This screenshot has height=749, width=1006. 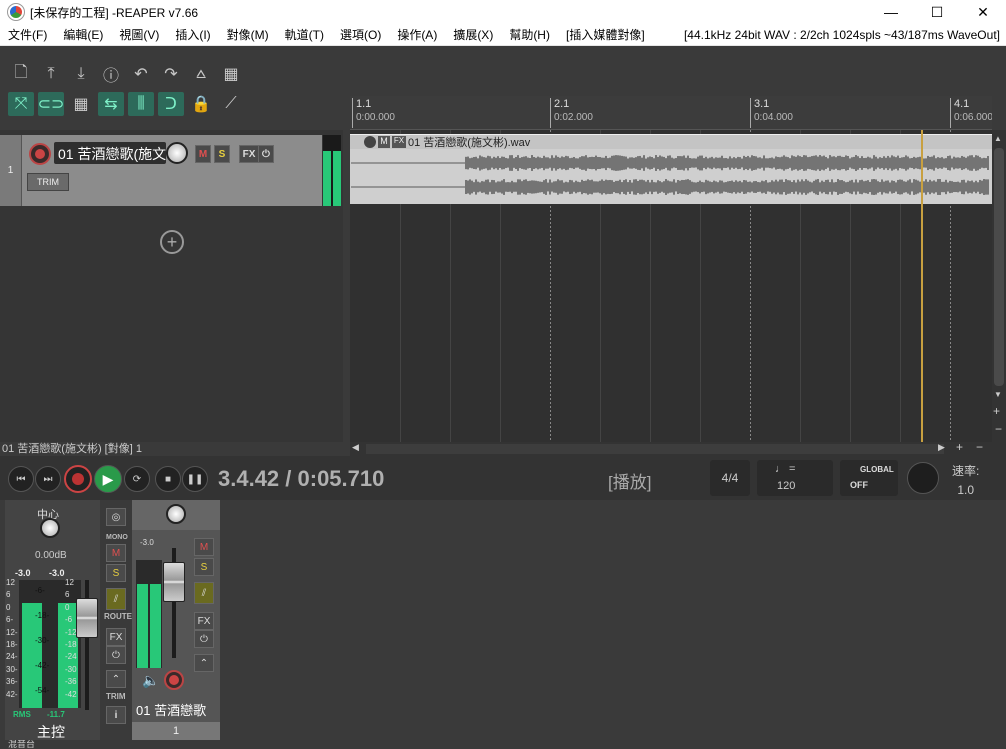 What do you see at coordinates (786, 486) in the screenshot?
I see `tempo-value: 120` at bounding box center [786, 486].